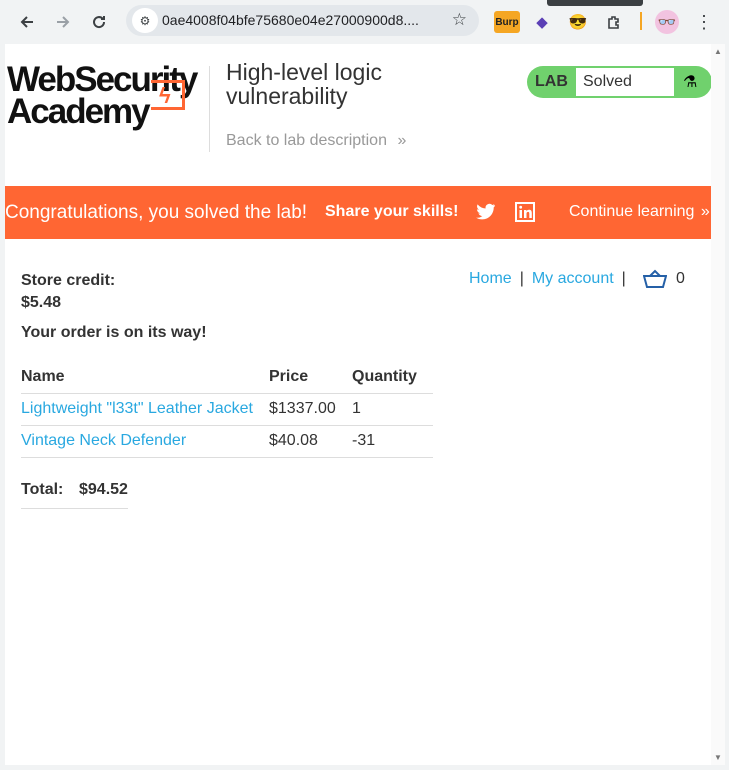 The image size is (729, 770). Describe the element at coordinates (209, 109) in the screenshot. I see `header-divider` at that location.